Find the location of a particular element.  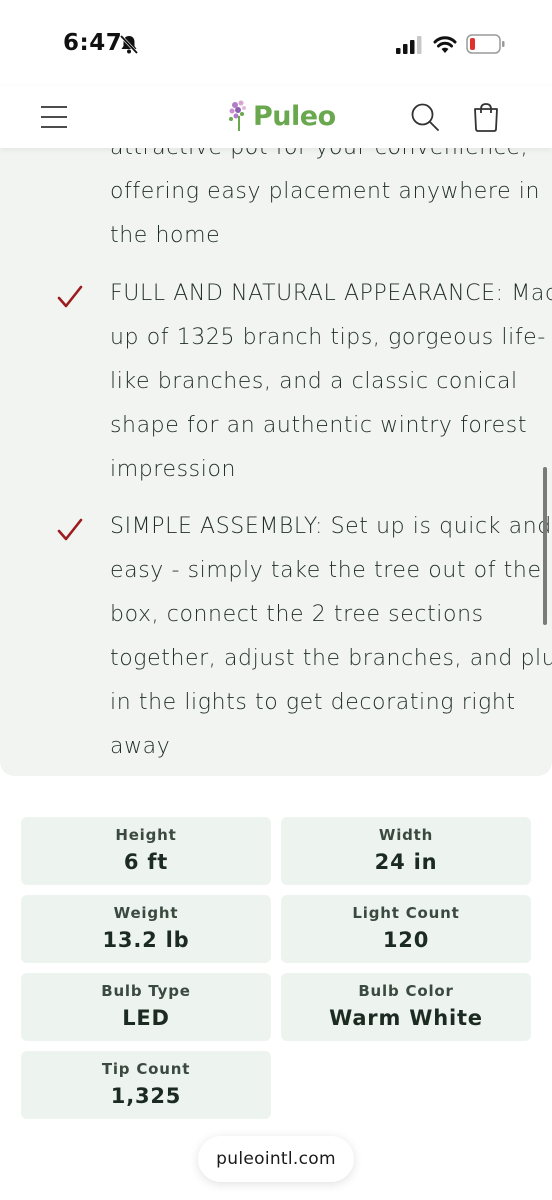

description-line: attractive pot for your convenience, is located at coordinates (330, 159).